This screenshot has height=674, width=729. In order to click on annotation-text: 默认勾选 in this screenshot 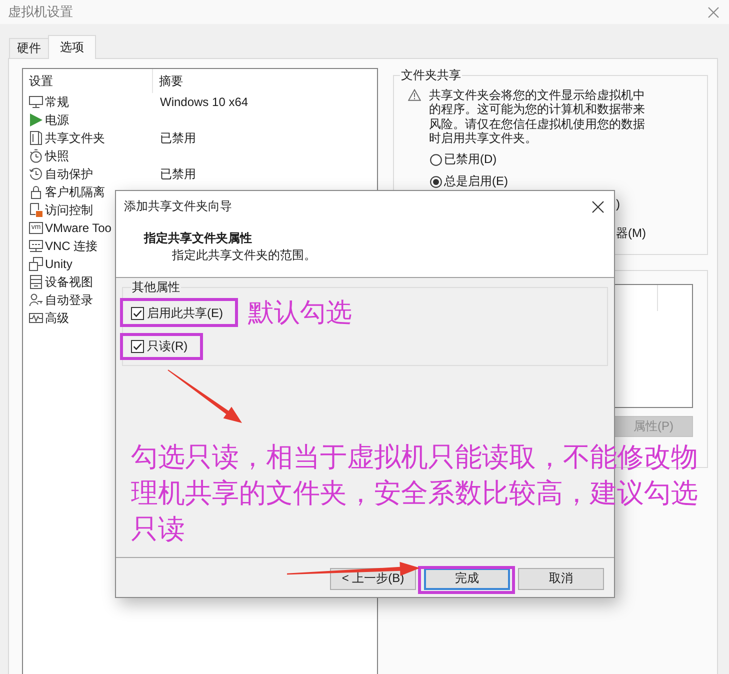, I will do `click(300, 312)`.